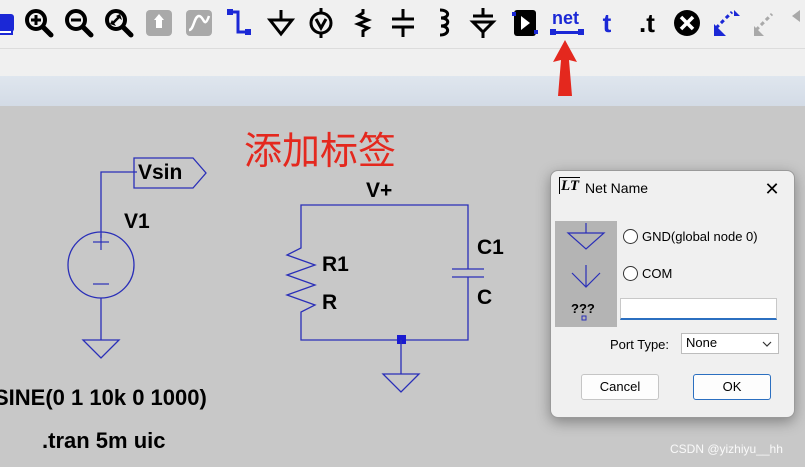 Image resolution: width=805 pixels, height=467 pixels. Describe the element at coordinates (730, 343) in the screenshot. I see `port-type-select: None` at that location.